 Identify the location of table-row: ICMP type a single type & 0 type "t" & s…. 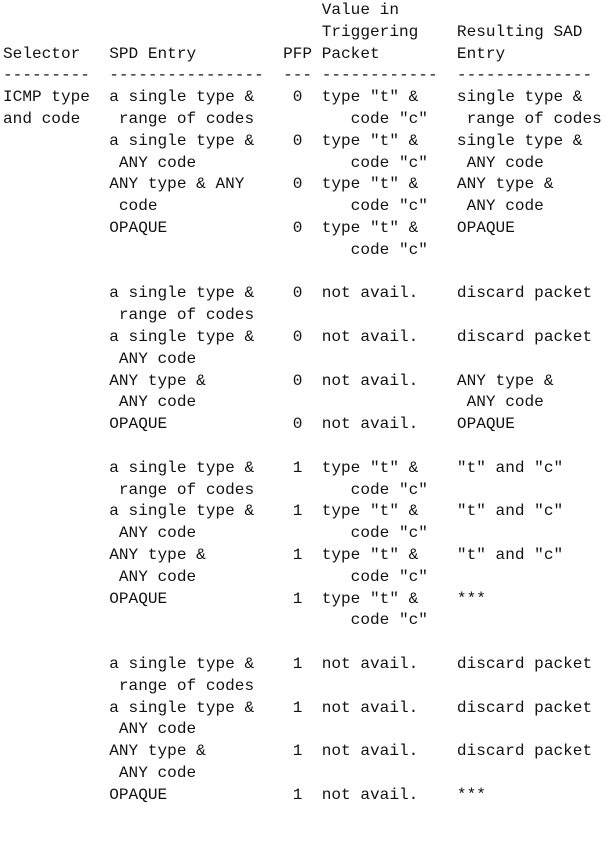
(293, 97).